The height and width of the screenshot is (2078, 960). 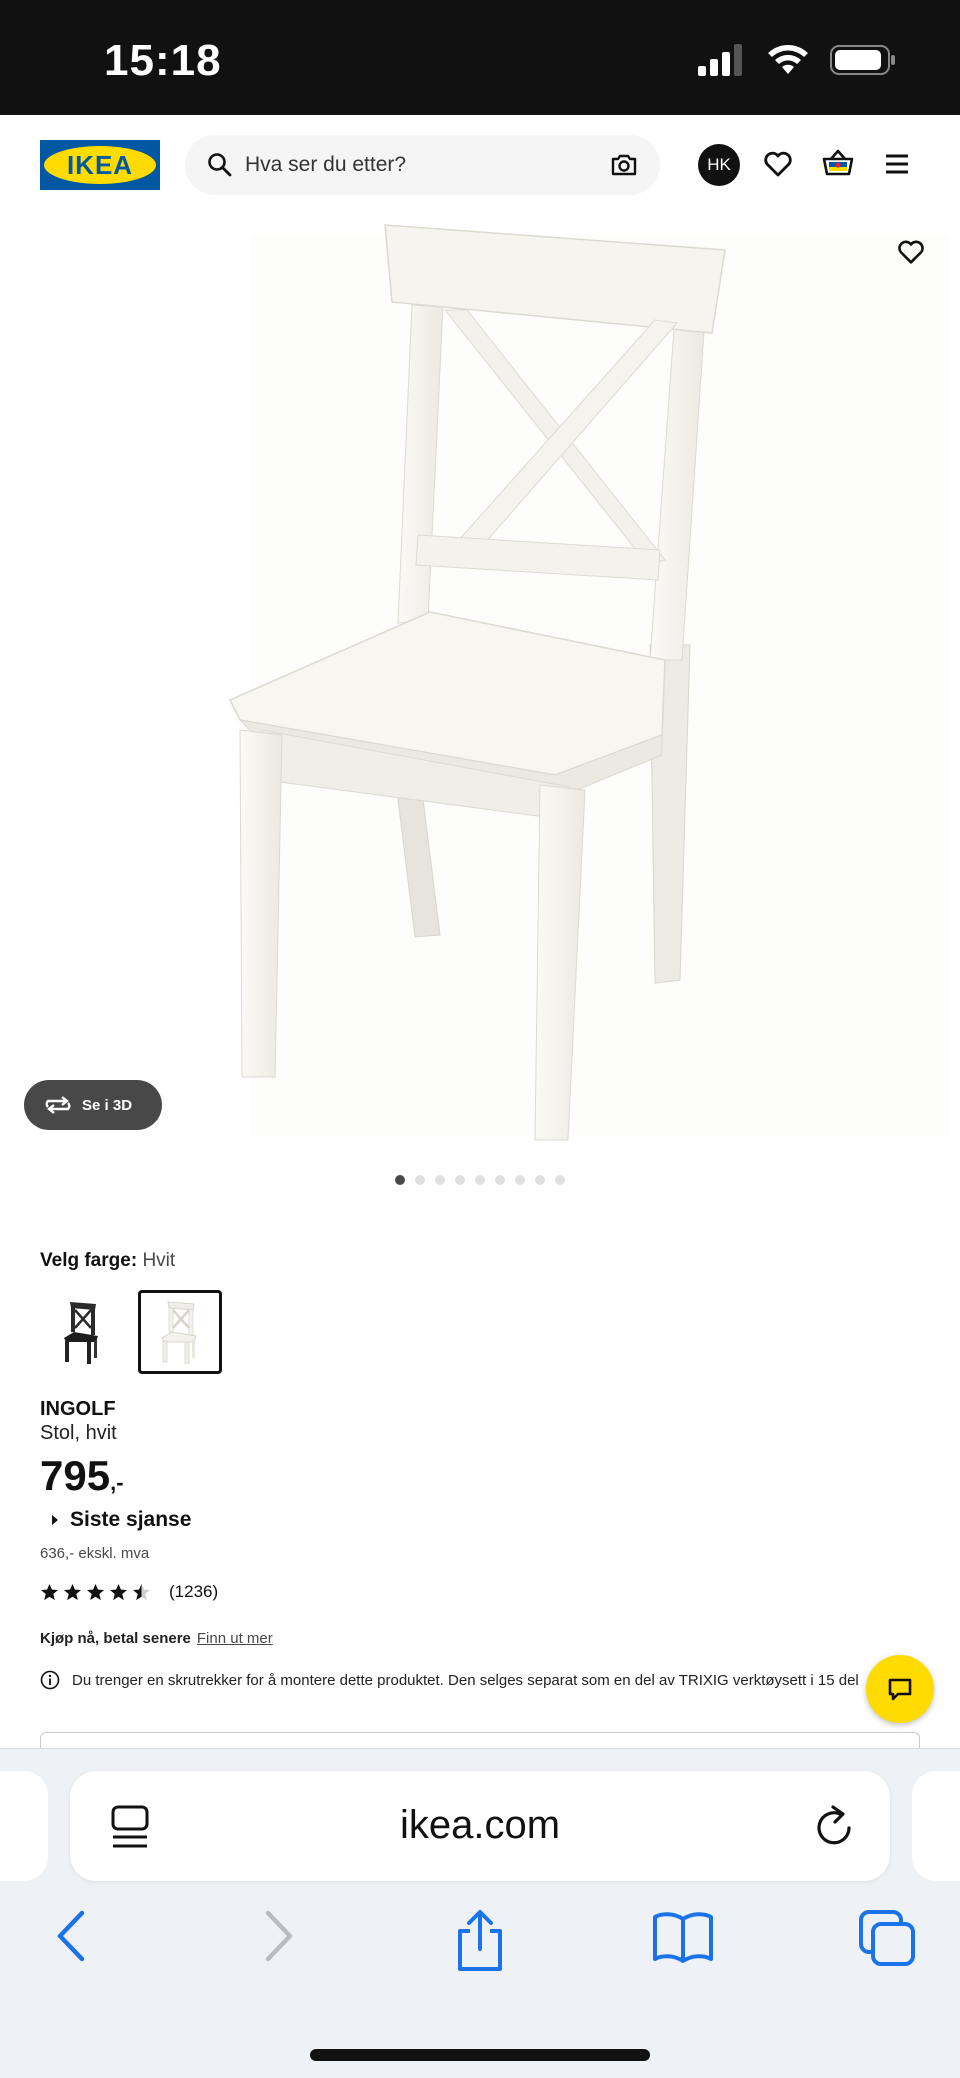 I want to click on product-name: INGOLF, so click(x=78, y=1409).